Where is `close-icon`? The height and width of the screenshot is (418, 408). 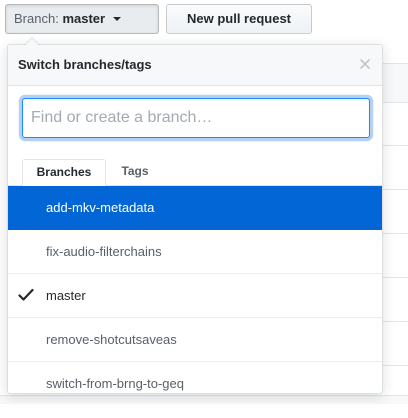
close-icon is located at coordinates (365, 64).